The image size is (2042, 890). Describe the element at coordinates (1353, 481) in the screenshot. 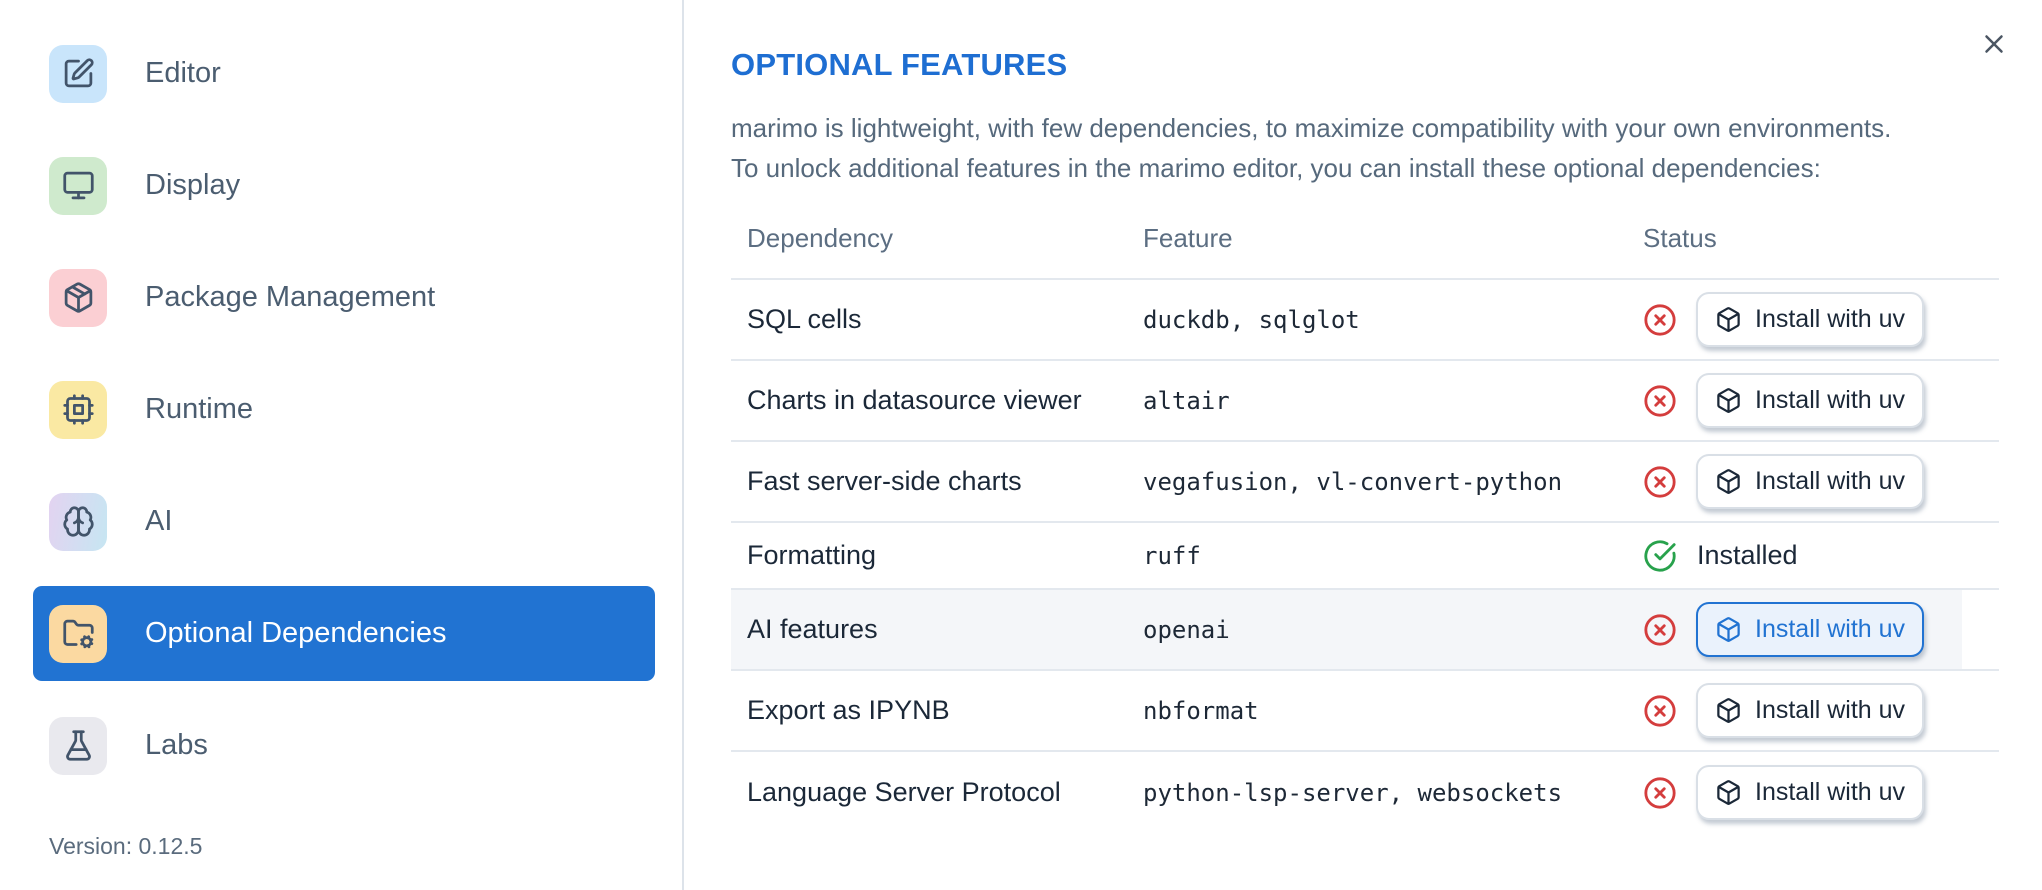

I see `feature-cell: vegafusion, vl-convert-python` at that location.